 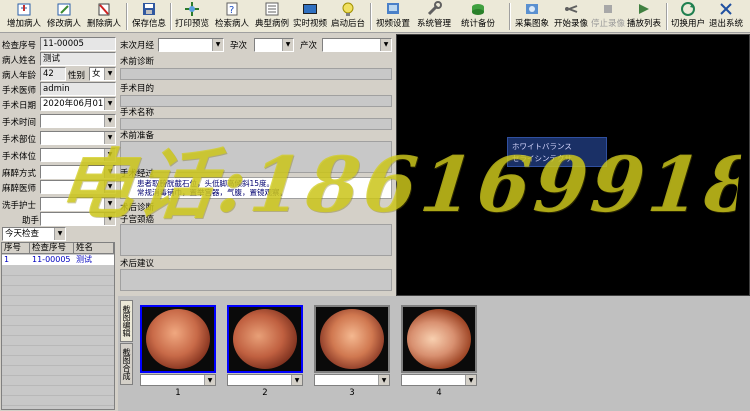 I want to click on date-value: 2020年06月01日, so click(x=77, y=104).